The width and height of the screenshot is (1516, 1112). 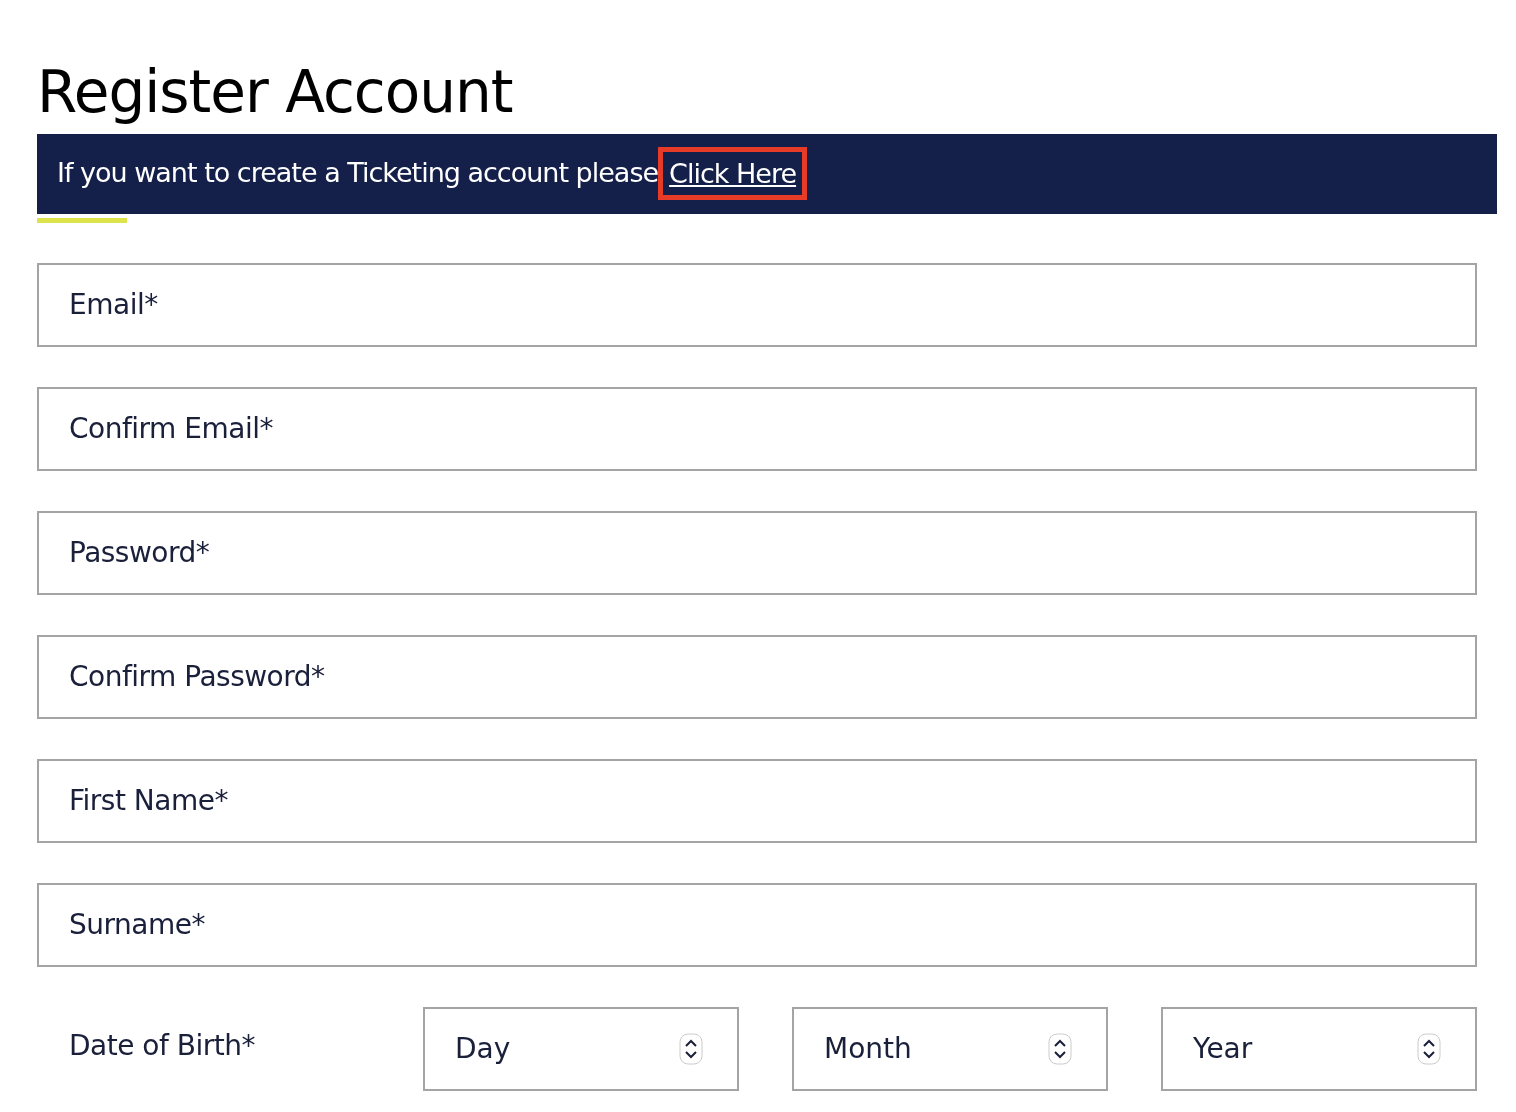 What do you see at coordinates (733, 174) in the screenshot?
I see `highlighted-link: Click Here` at bounding box center [733, 174].